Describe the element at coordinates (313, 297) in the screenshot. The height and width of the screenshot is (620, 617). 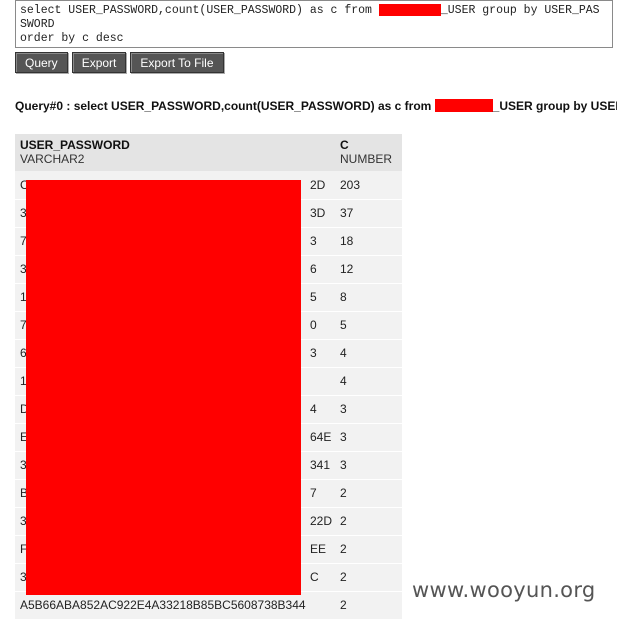
I see `password-value-end: 5` at that location.